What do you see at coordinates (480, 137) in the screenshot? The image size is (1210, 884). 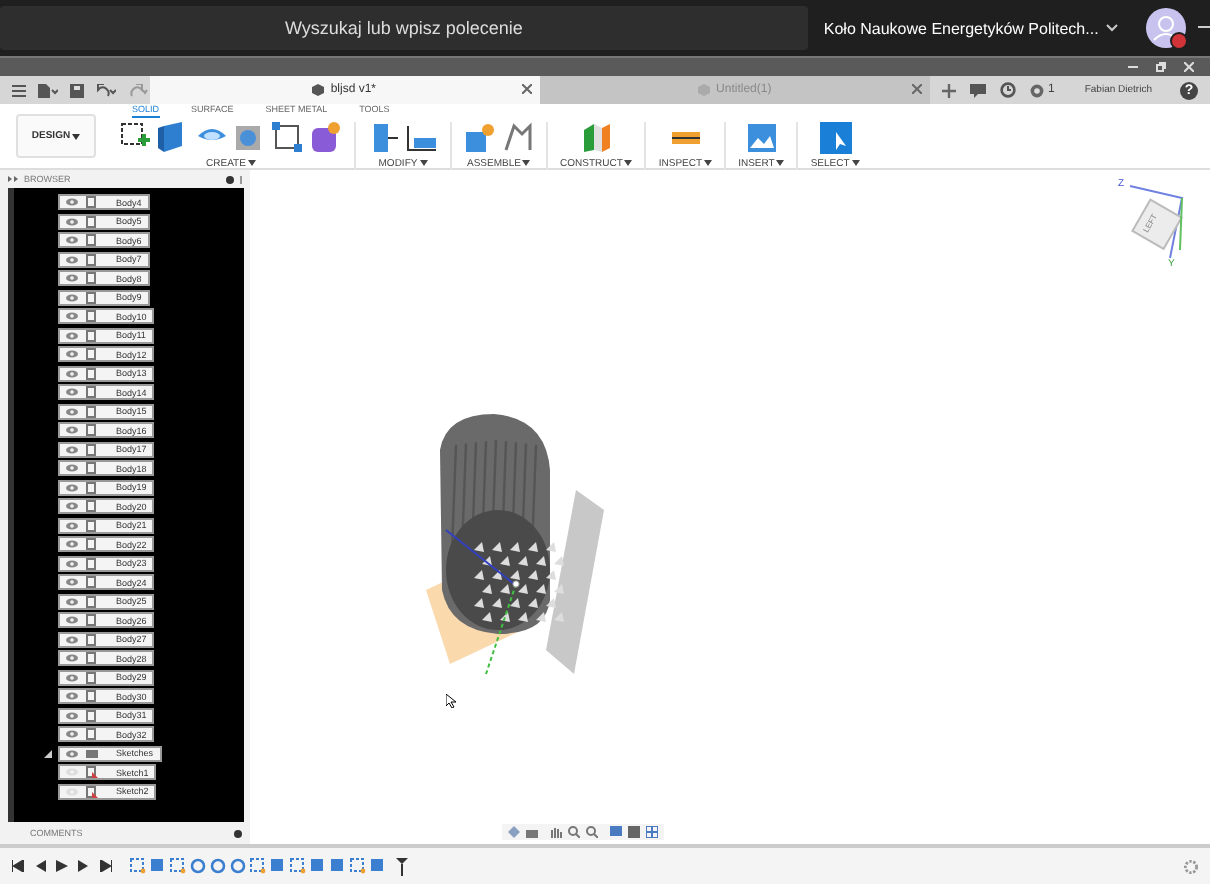 I see `component-icon` at bounding box center [480, 137].